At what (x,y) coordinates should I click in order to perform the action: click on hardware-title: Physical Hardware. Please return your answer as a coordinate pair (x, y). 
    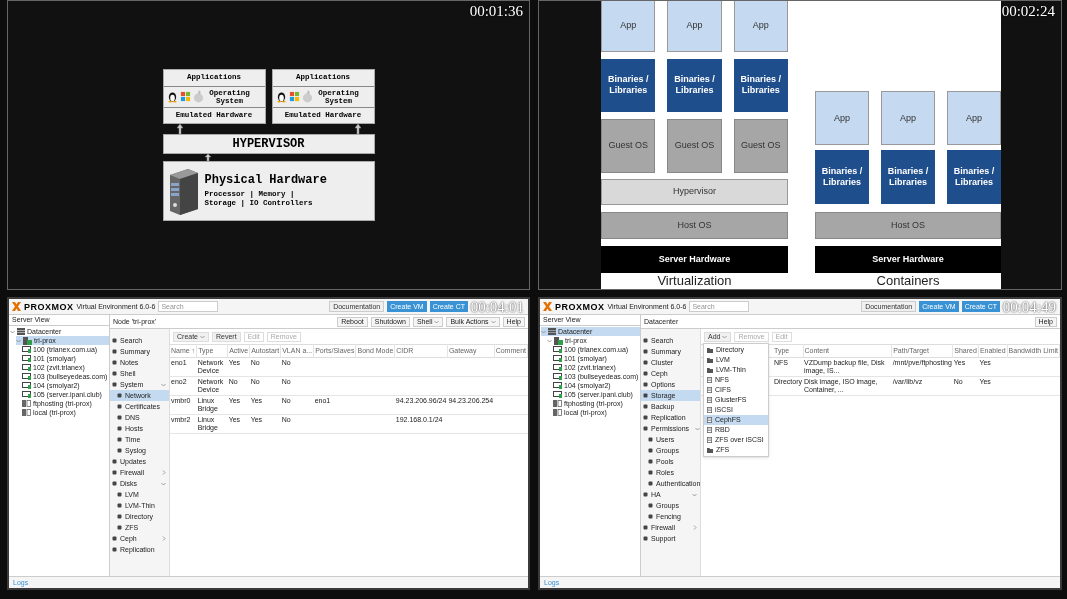
    Looking at the image, I should click on (265, 181).